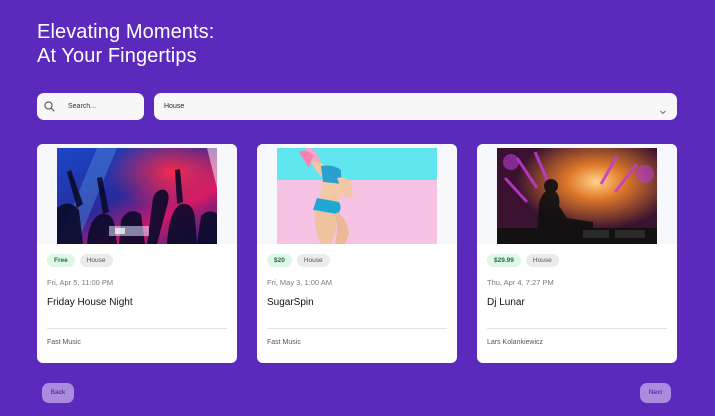  What do you see at coordinates (58, 393) in the screenshot?
I see `back-button: Back` at bounding box center [58, 393].